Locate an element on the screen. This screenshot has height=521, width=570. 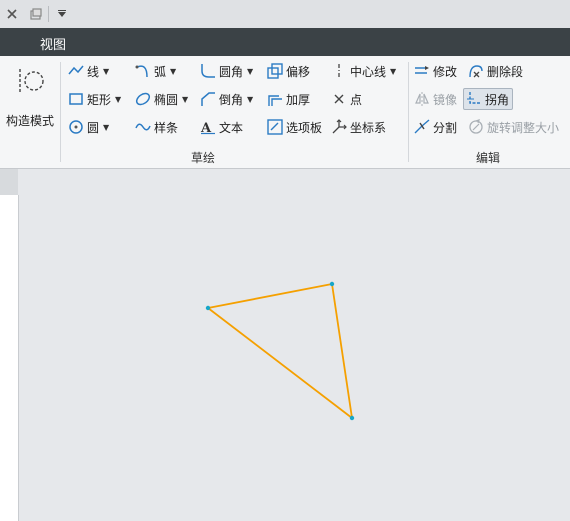
edit-group-label: 编辑 is located at coordinates (488, 158).